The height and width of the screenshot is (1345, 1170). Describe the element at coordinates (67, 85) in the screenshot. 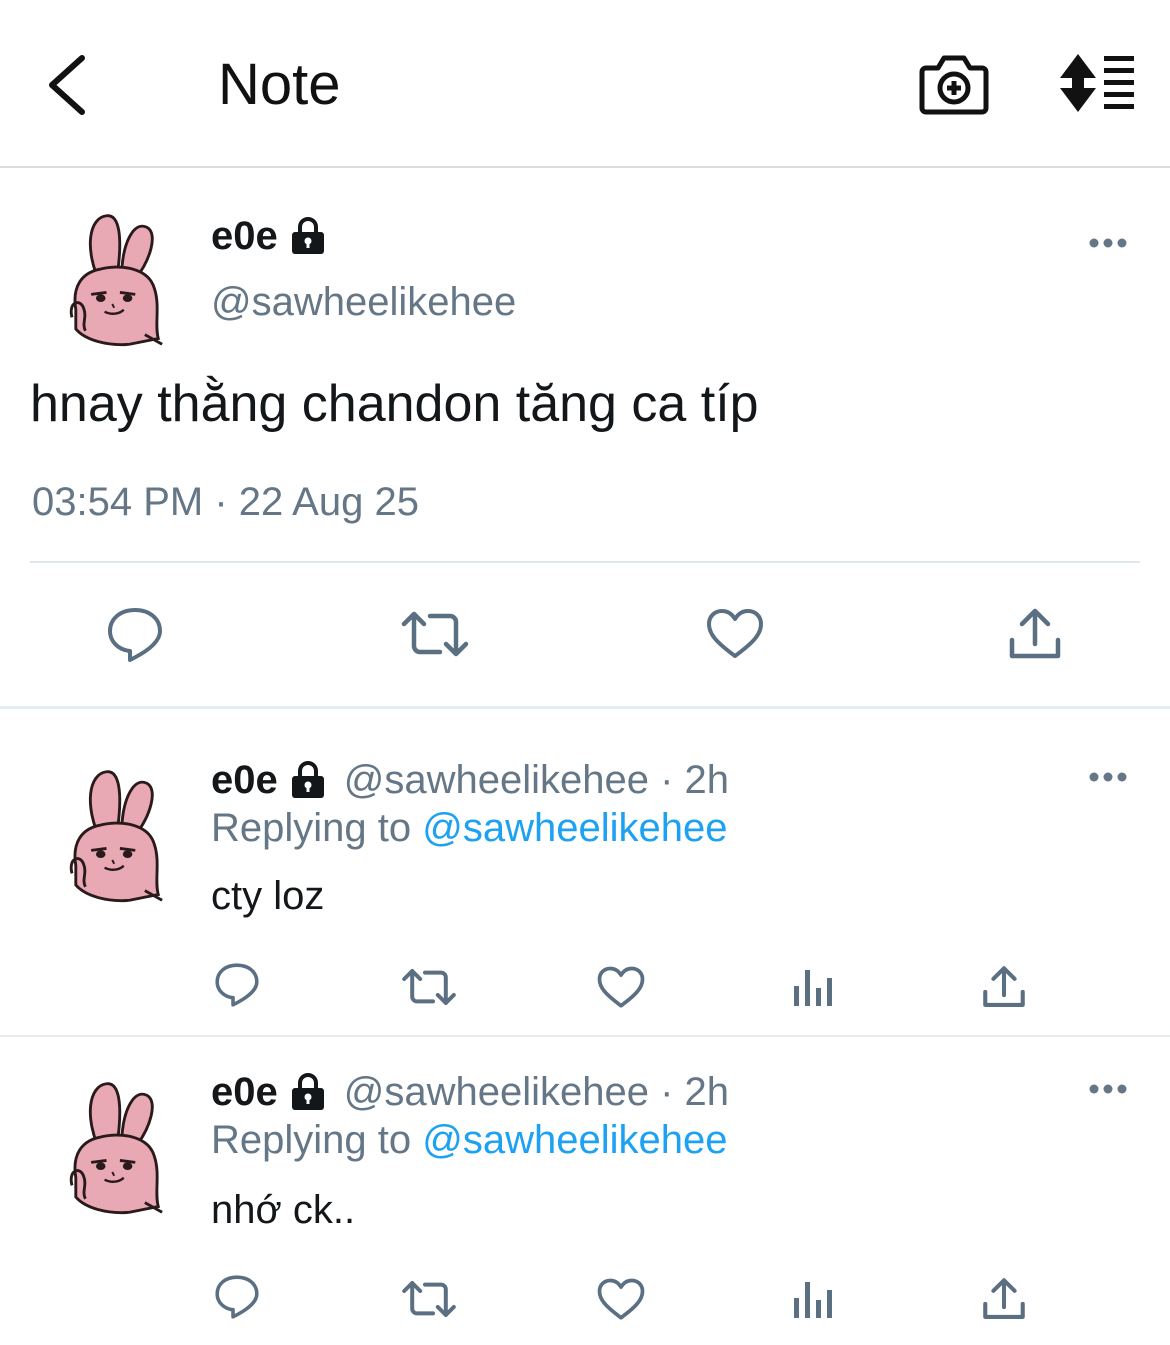

I see `chevron-left-icon` at that location.